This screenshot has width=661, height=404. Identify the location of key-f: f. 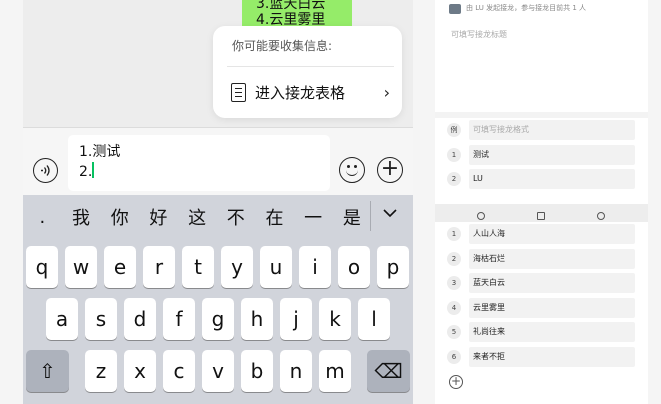
(179, 319).